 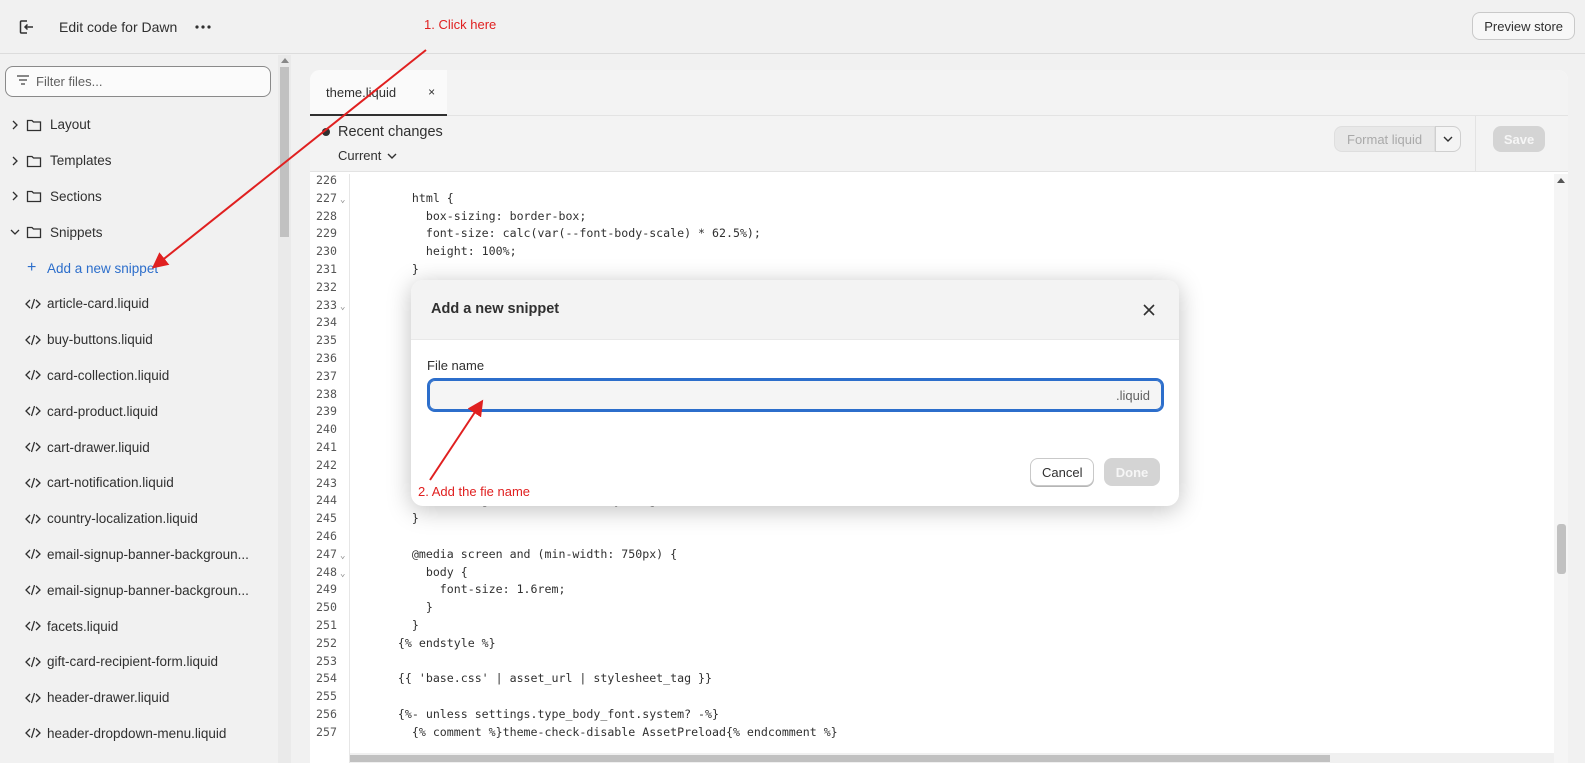 What do you see at coordinates (1132, 472) in the screenshot?
I see `done-button: Done` at bounding box center [1132, 472].